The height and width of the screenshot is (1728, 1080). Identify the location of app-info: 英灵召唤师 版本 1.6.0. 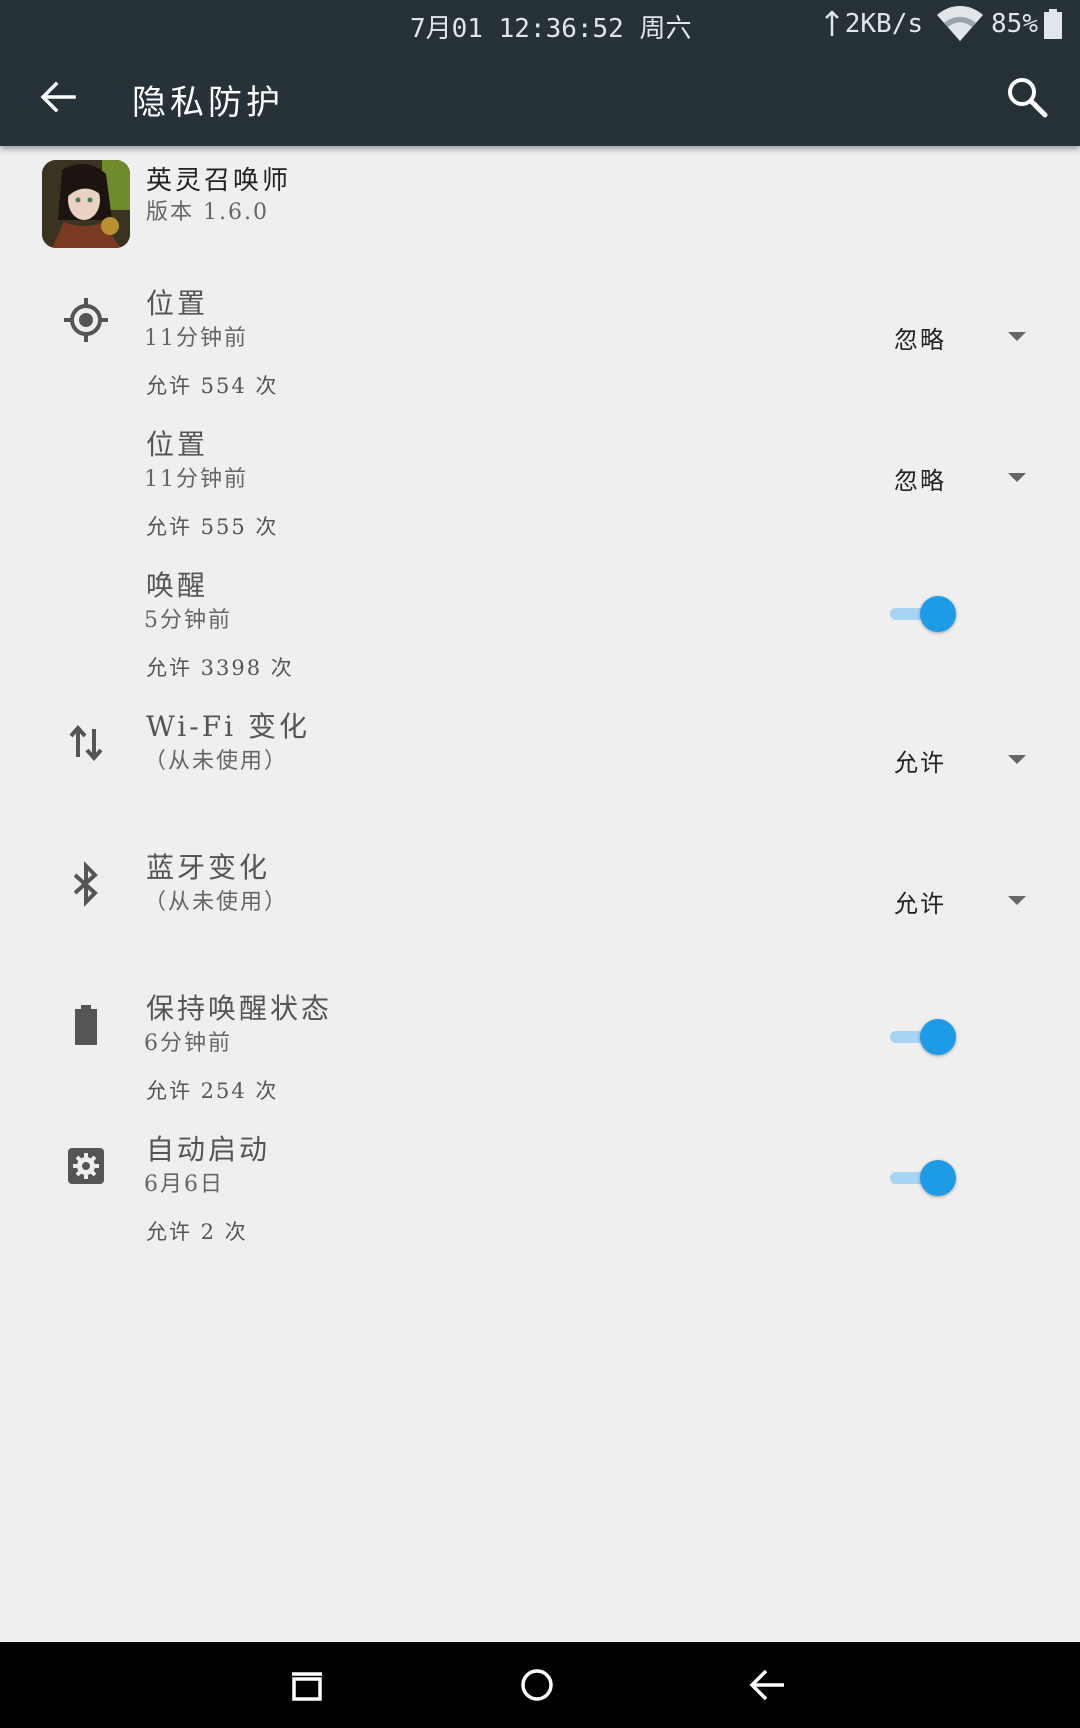
(540, 201).